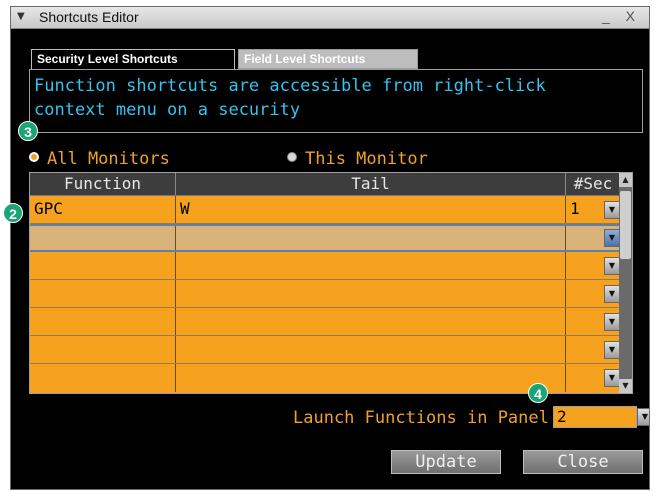 The height and width of the screenshot is (492, 658). What do you see at coordinates (446, 462) in the screenshot?
I see `update-button: Update` at bounding box center [446, 462].